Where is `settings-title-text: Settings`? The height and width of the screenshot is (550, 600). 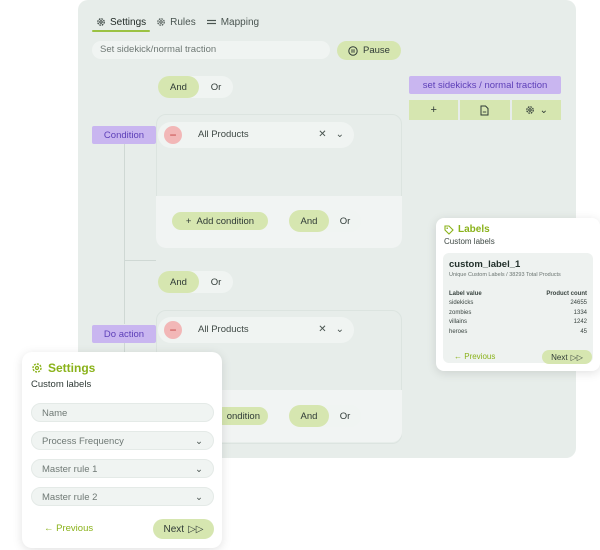 settings-title-text: Settings is located at coordinates (72, 368).